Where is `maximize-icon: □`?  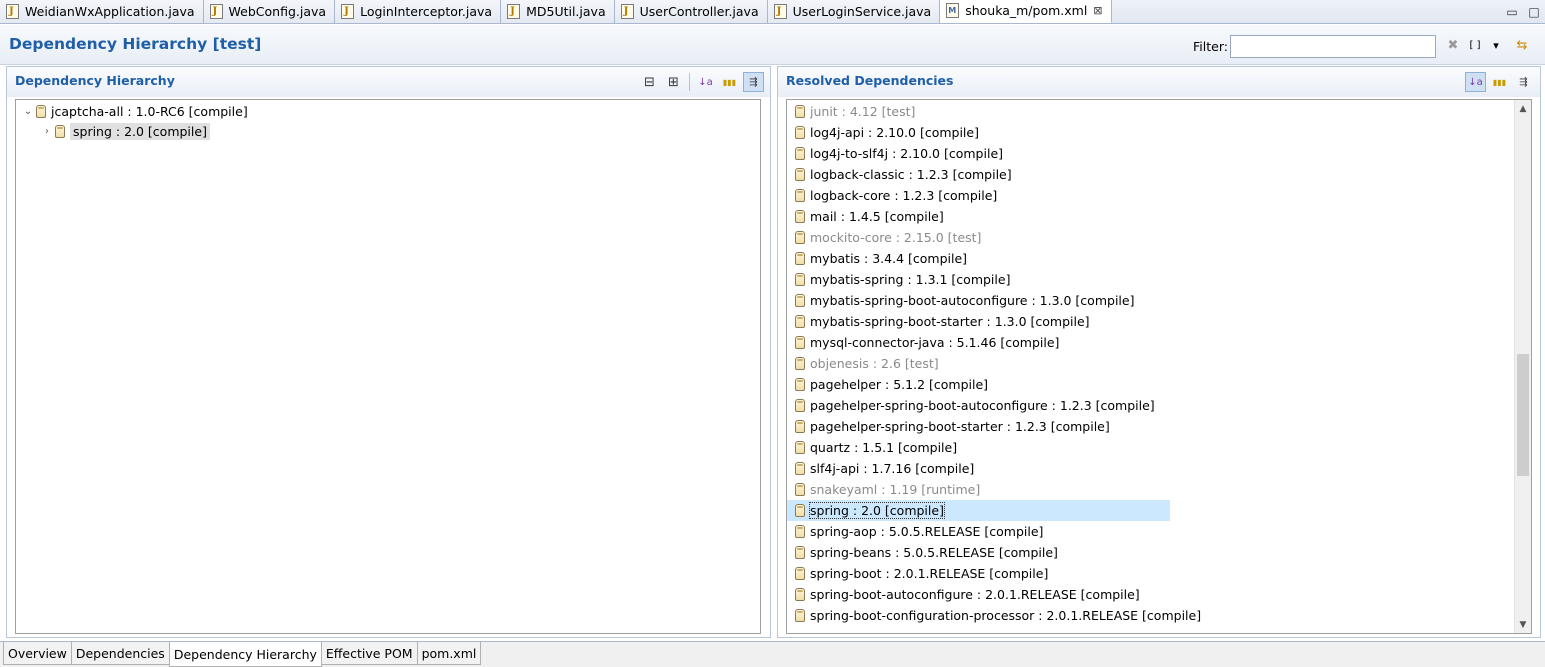
maximize-icon: □ is located at coordinates (1534, 12).